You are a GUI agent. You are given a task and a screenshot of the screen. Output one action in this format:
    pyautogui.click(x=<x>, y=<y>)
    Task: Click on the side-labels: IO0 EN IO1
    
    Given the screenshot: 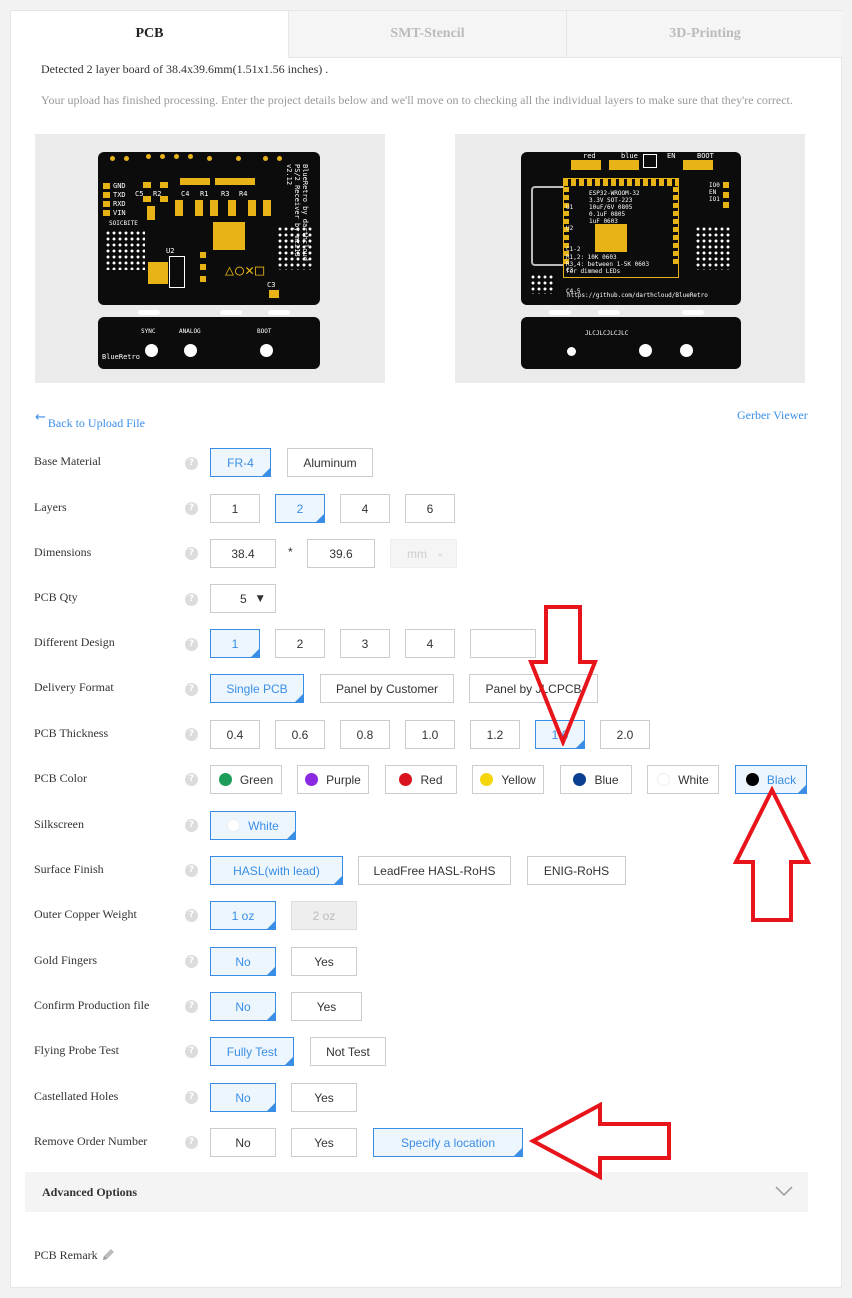 What is the action you would take?
    pyautogui.click(x=714, y=192)
    